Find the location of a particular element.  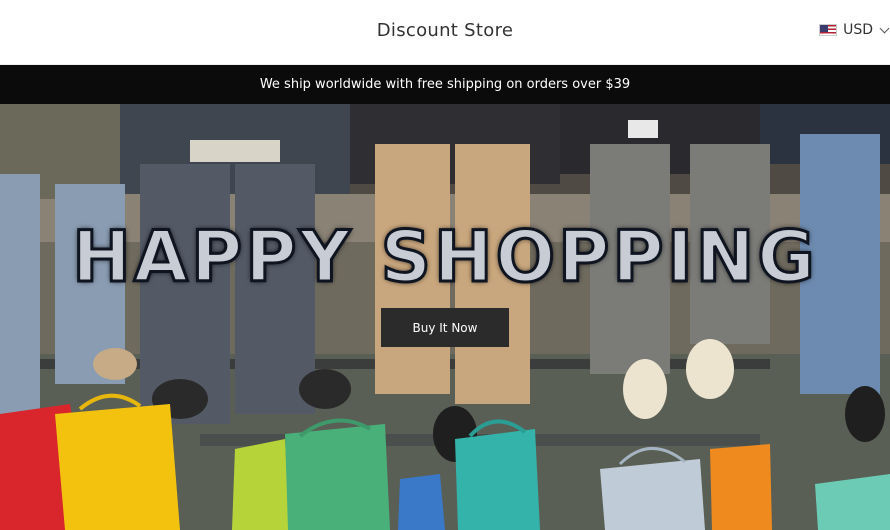

hero-headline: HAPPY SHOPPING is located at coordinates (444, 257).